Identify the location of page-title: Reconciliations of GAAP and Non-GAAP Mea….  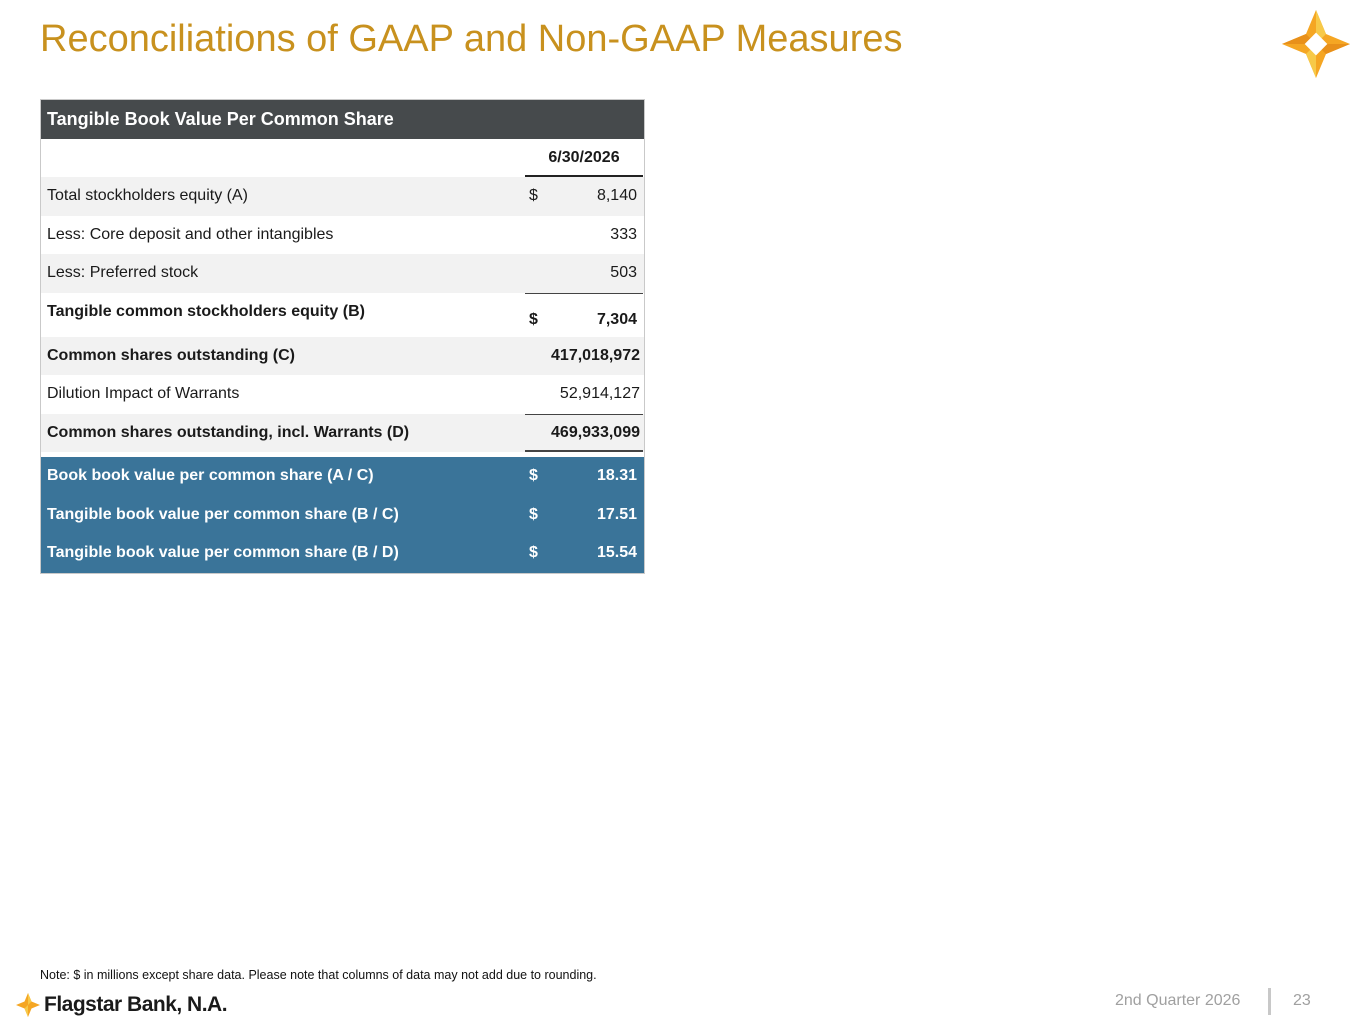
(471, 39).